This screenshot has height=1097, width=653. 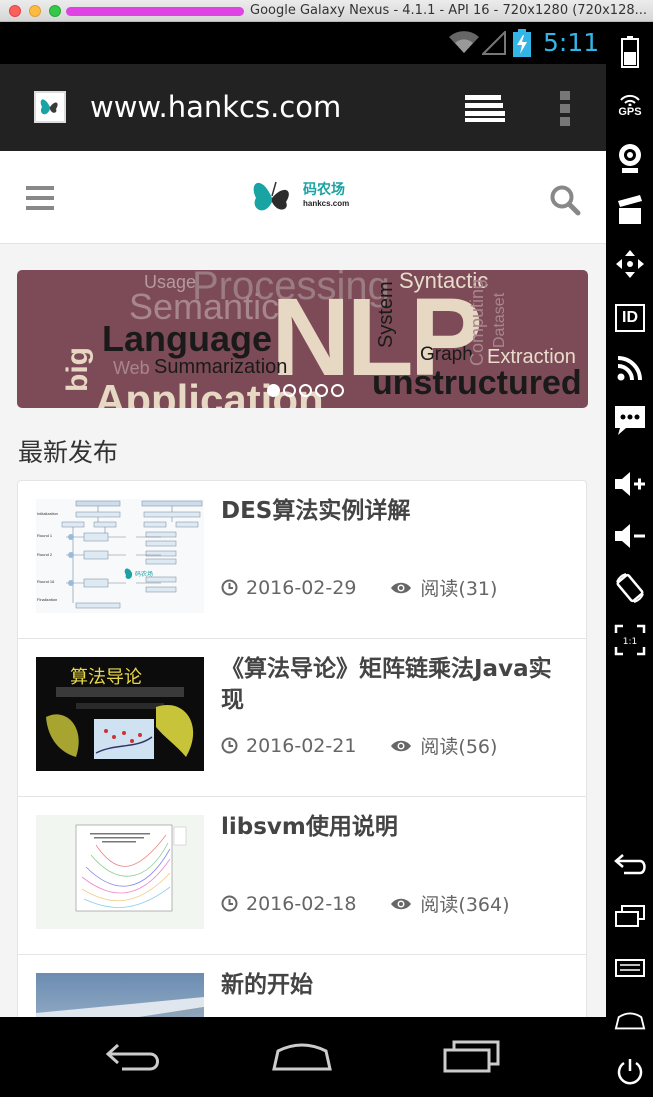 I want to click on site-favicon, so click(x=50, y=107).